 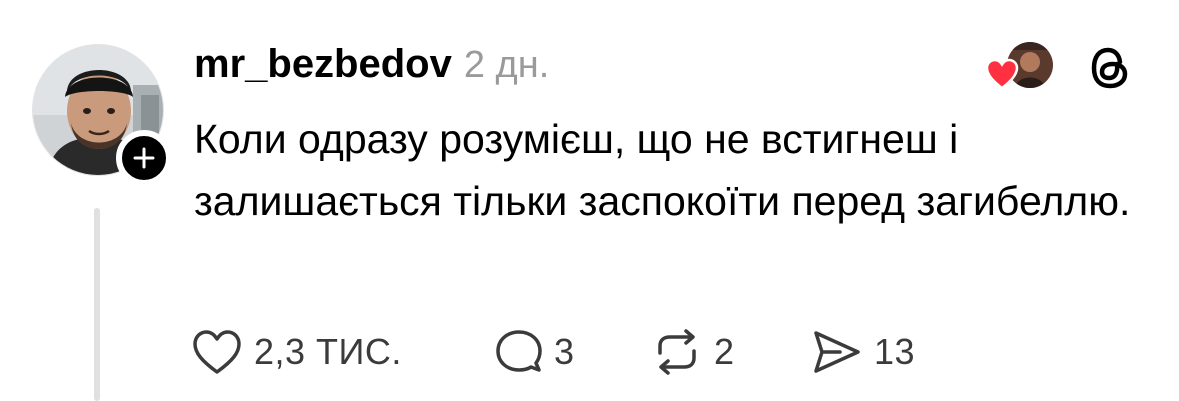 What do you see at coordinates (677, 352) in the screenshot?
I see `repost-icon` at bounding box center [677, 352].